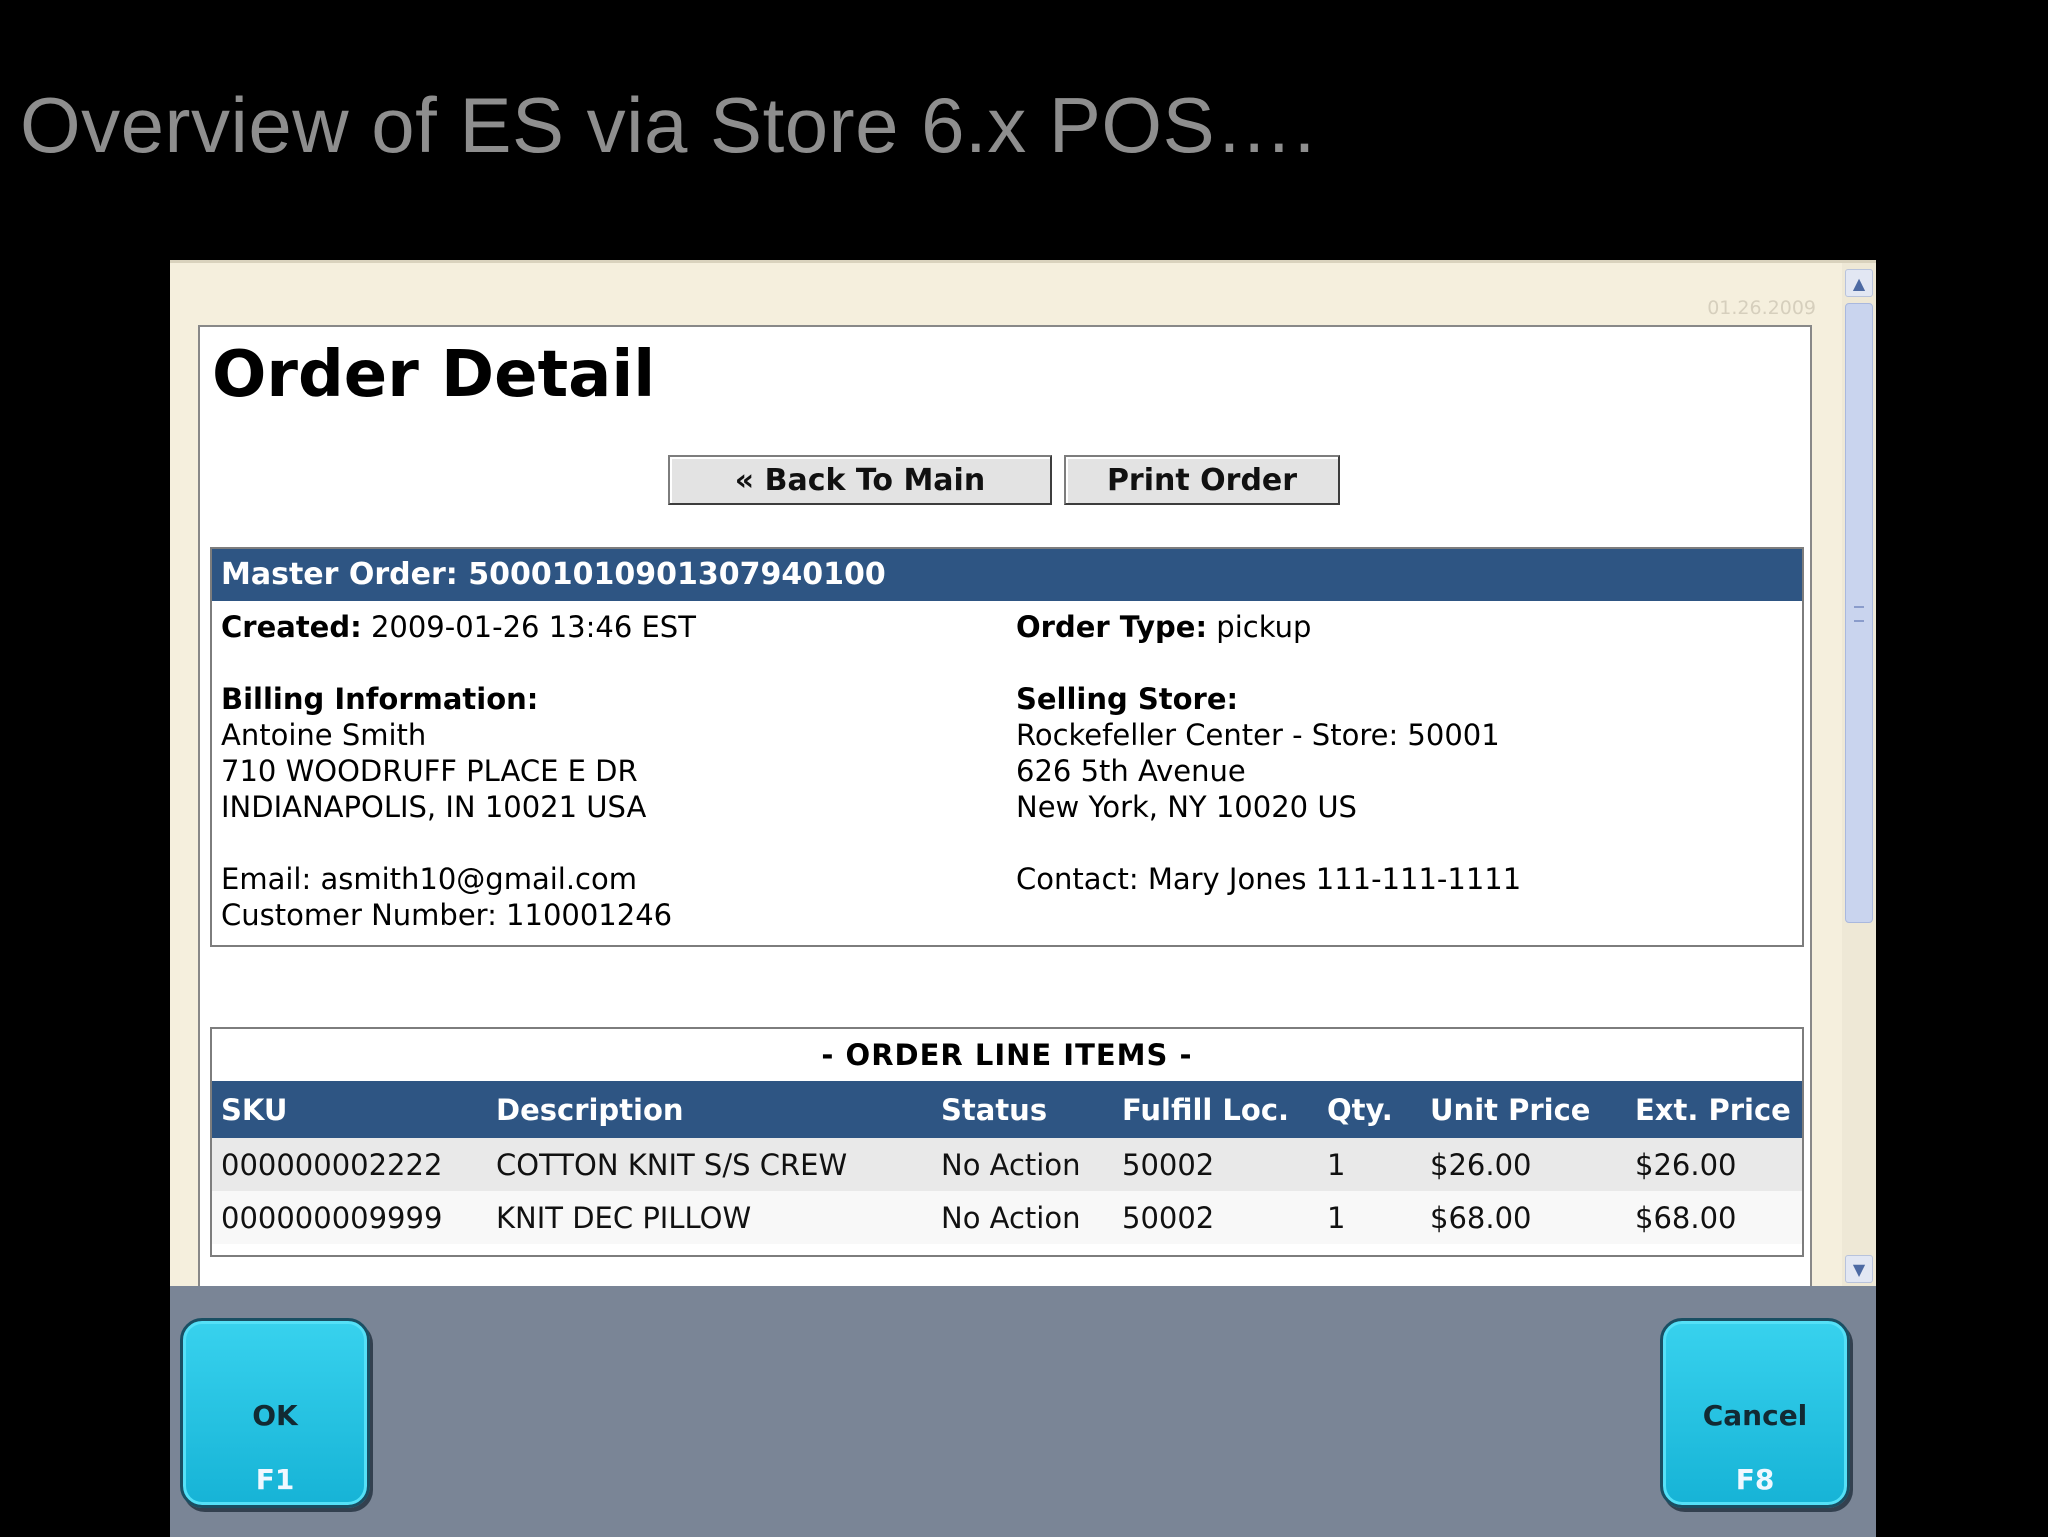  What do you see at coordinates (1714, 1109) in the screenshot?
I see `column-header: Ext. Price` at bounding box center [1714, 1109].